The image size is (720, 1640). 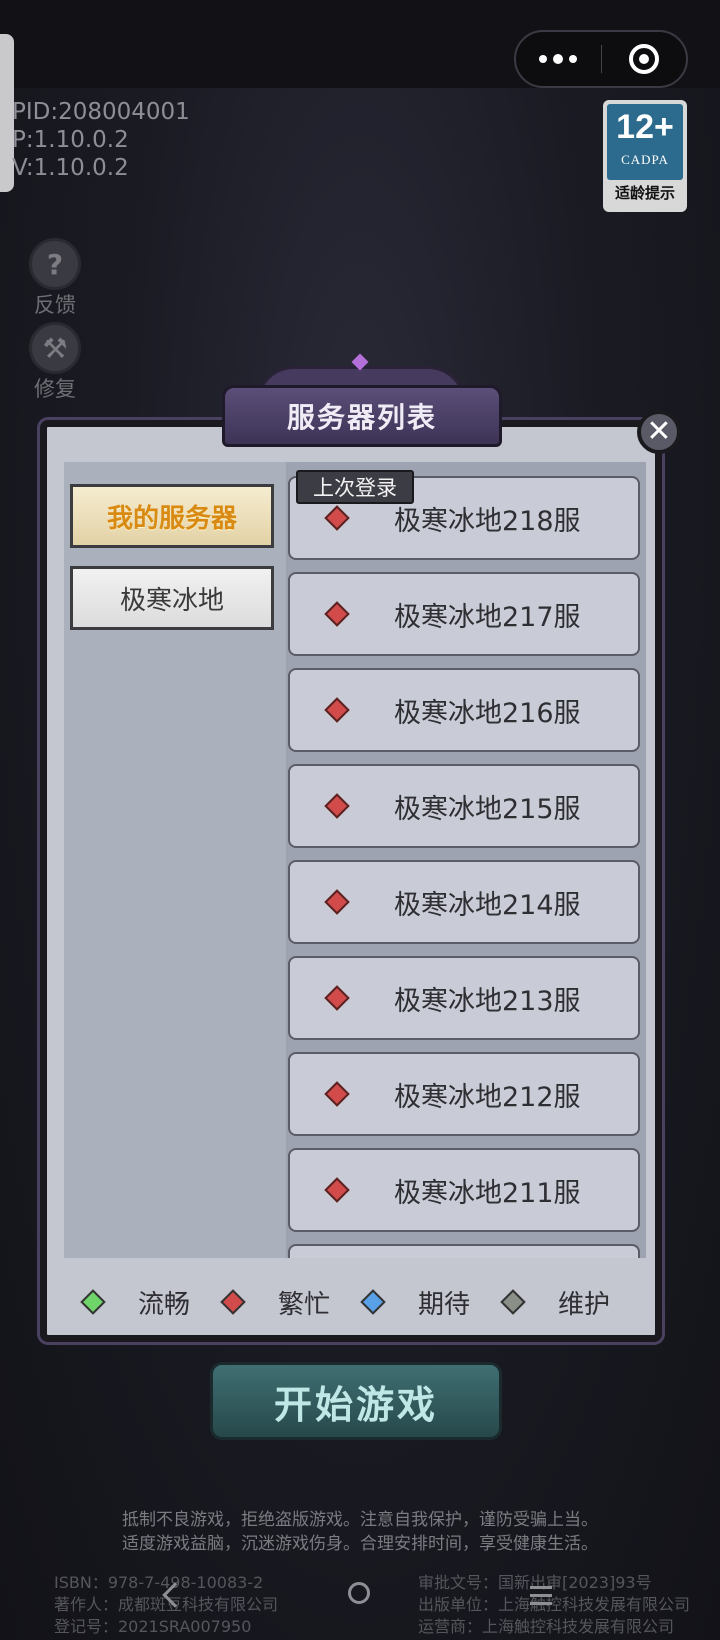 I want to click on server-item: 极寒冰地216服, so click(x=464, y=710).